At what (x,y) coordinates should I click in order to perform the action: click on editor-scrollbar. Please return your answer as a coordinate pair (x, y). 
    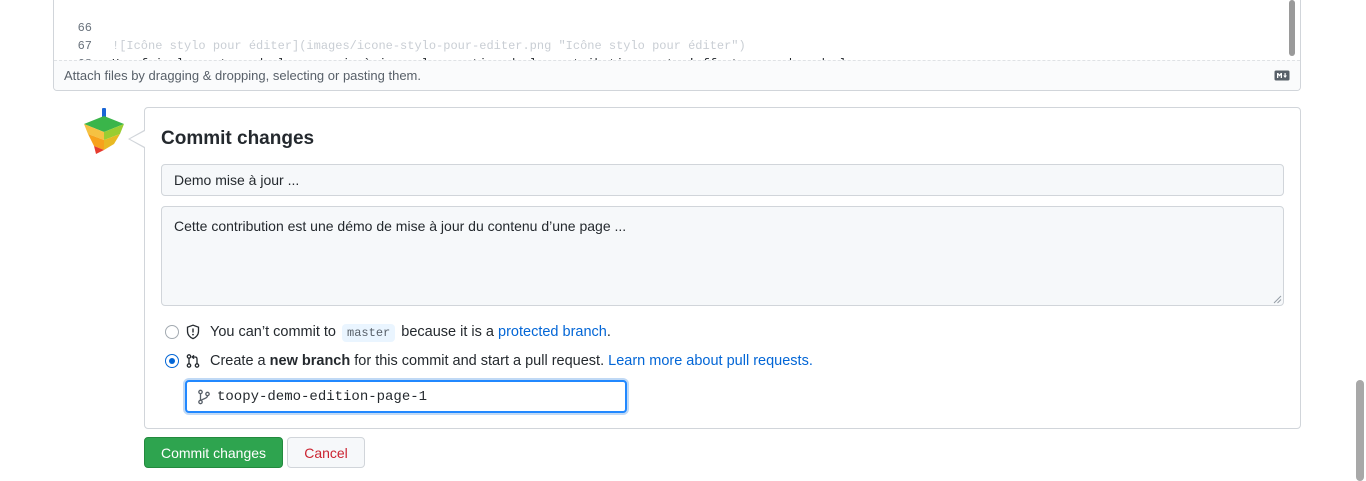
    Looking at the image, I should click on (1292, 28).